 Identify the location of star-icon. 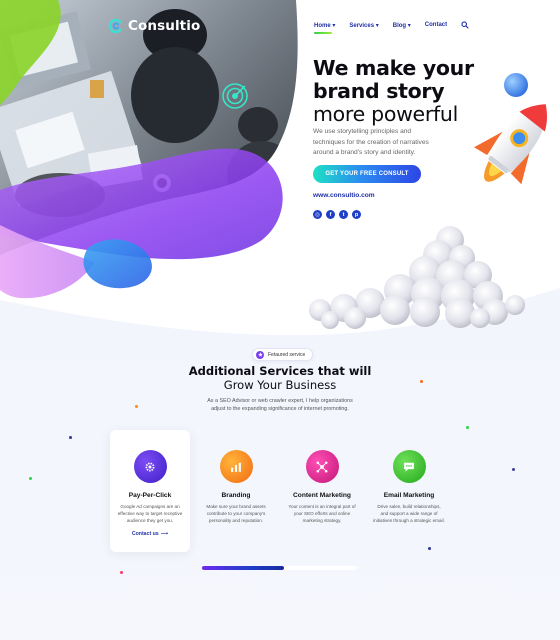
(260, 354).